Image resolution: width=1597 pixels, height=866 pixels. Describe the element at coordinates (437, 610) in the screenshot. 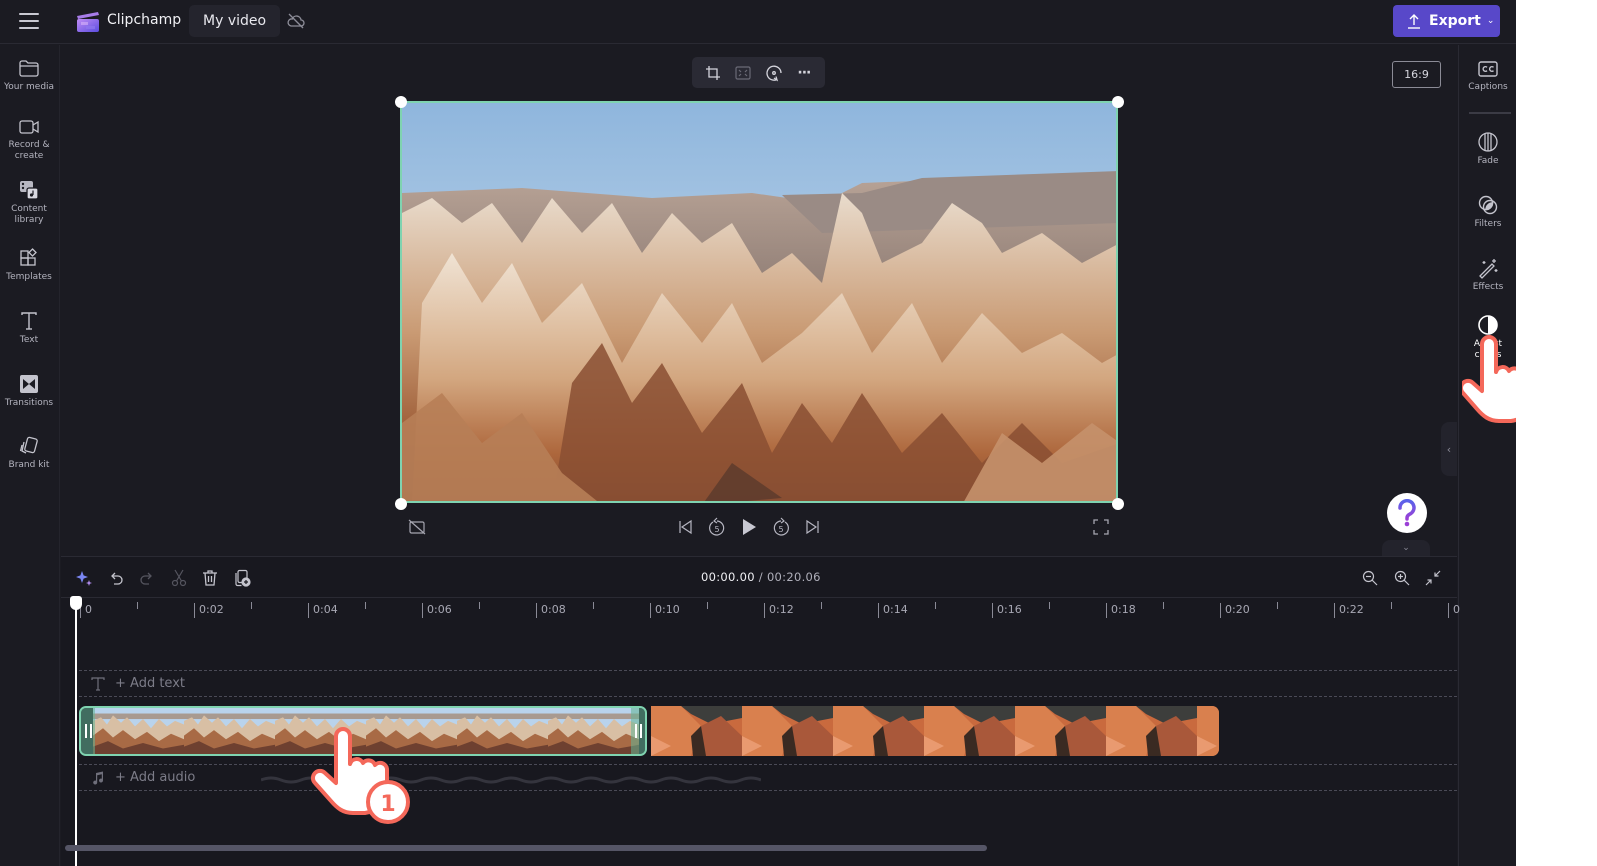

I see `ruler-tick-label: 0:06` at that location.